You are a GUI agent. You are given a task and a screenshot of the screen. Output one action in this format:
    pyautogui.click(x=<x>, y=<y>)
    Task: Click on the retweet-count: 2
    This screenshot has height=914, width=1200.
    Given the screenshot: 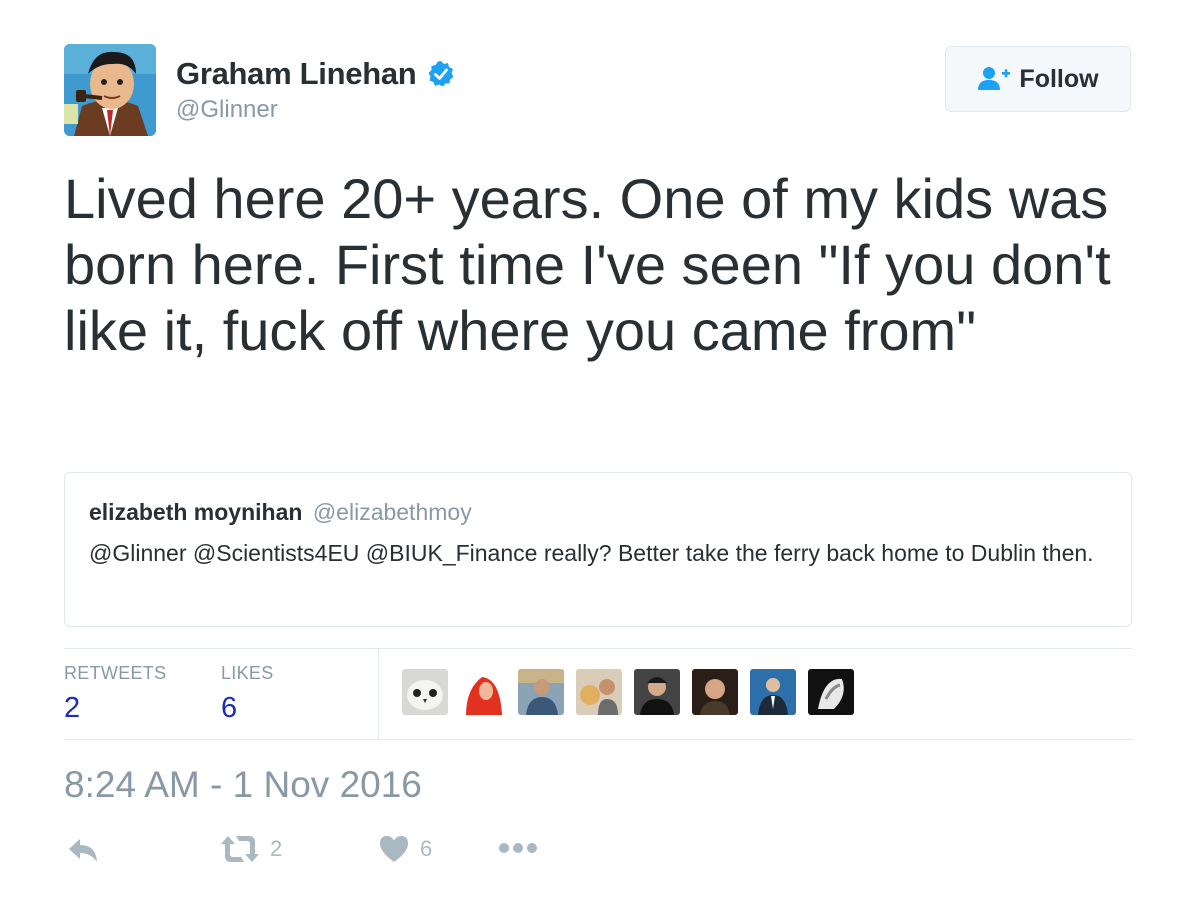 What is the action you would take?
    pyautogui.click(x=276, y=848)
    